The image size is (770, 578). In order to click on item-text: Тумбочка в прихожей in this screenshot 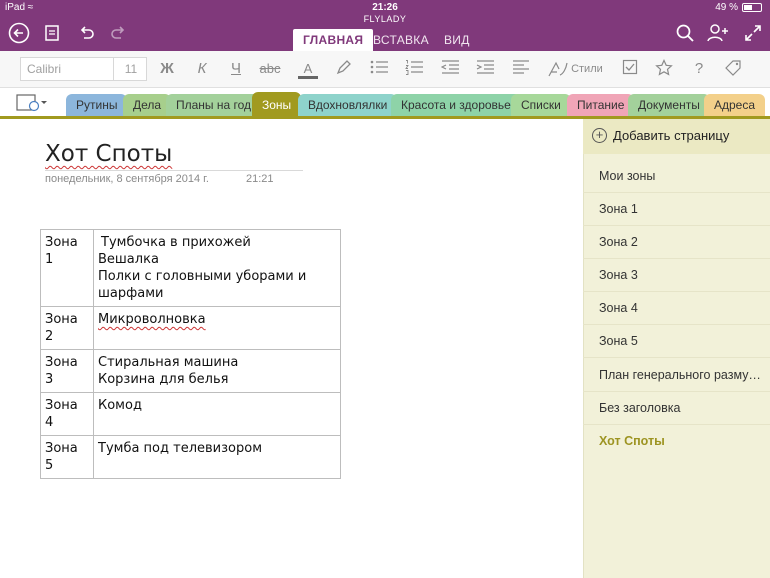, I will do `click(176, 242)`.